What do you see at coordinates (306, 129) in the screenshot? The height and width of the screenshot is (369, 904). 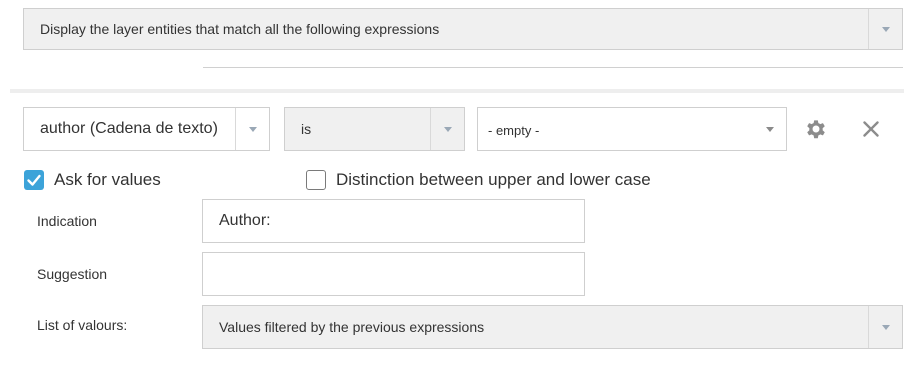 I see `operator-select-value: is` at bounding box center [306, 129].